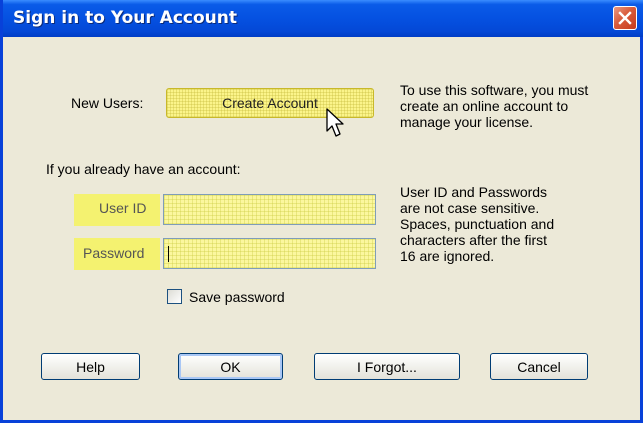 This screenshot has width=643, height=423. I want to click on close-button, so click(625, 18).